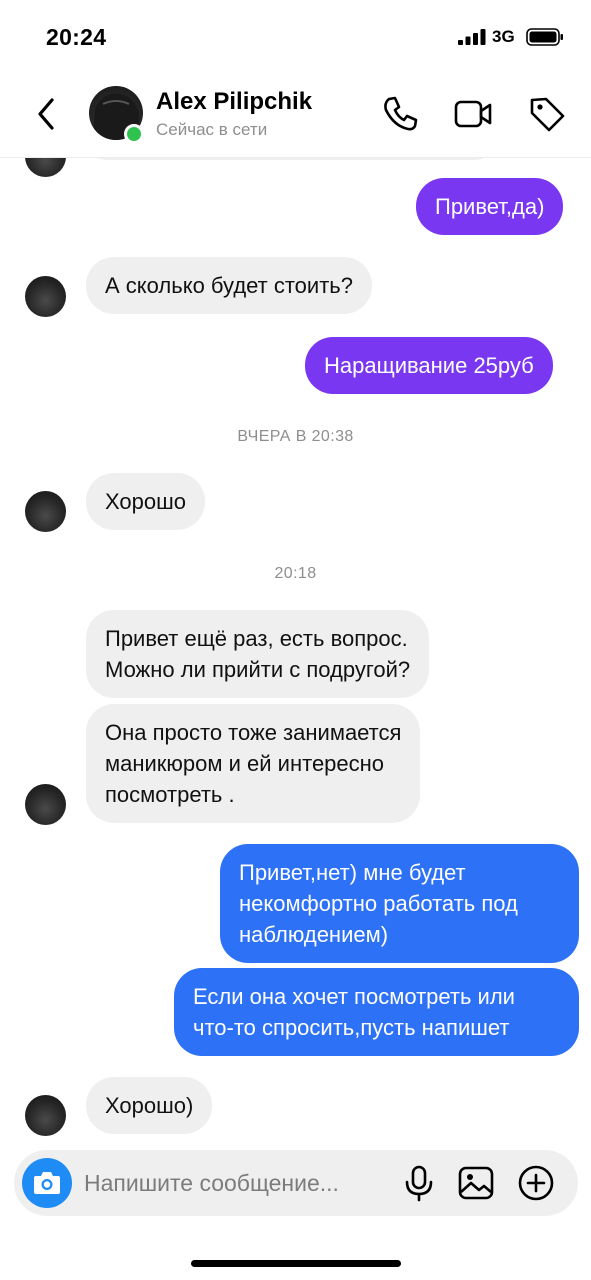 This screenshot has height=1280, width=591. I want to click on message-line: Привет ещё раз, есть вопрос., so click(256, 638).